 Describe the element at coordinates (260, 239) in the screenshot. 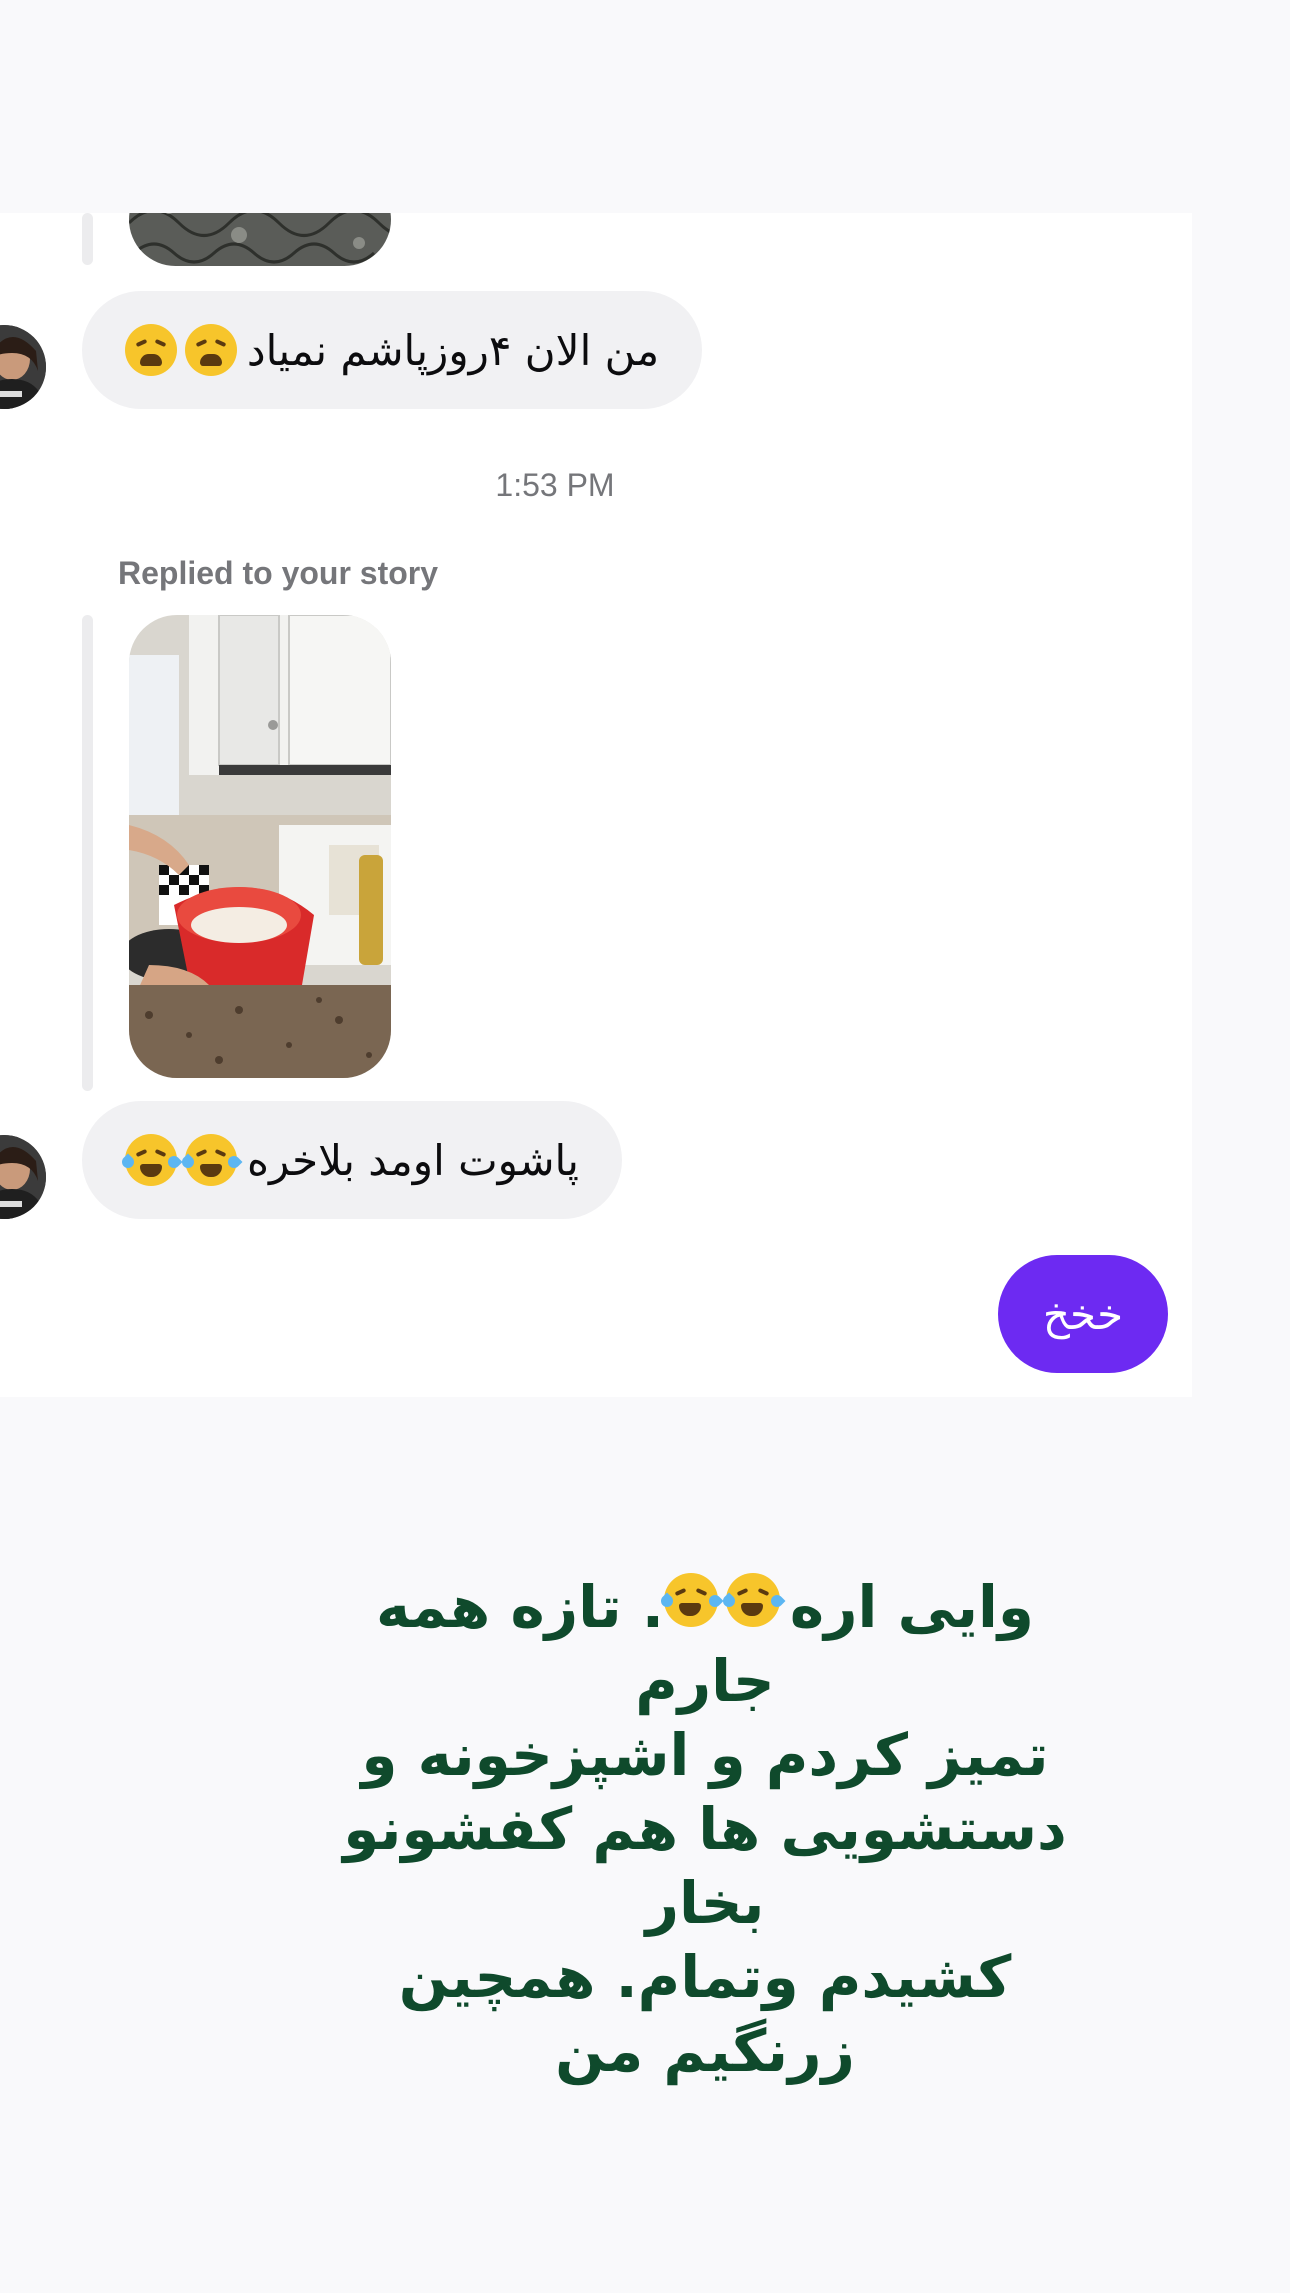

I see `story-thumbnail-paisley` at that location.